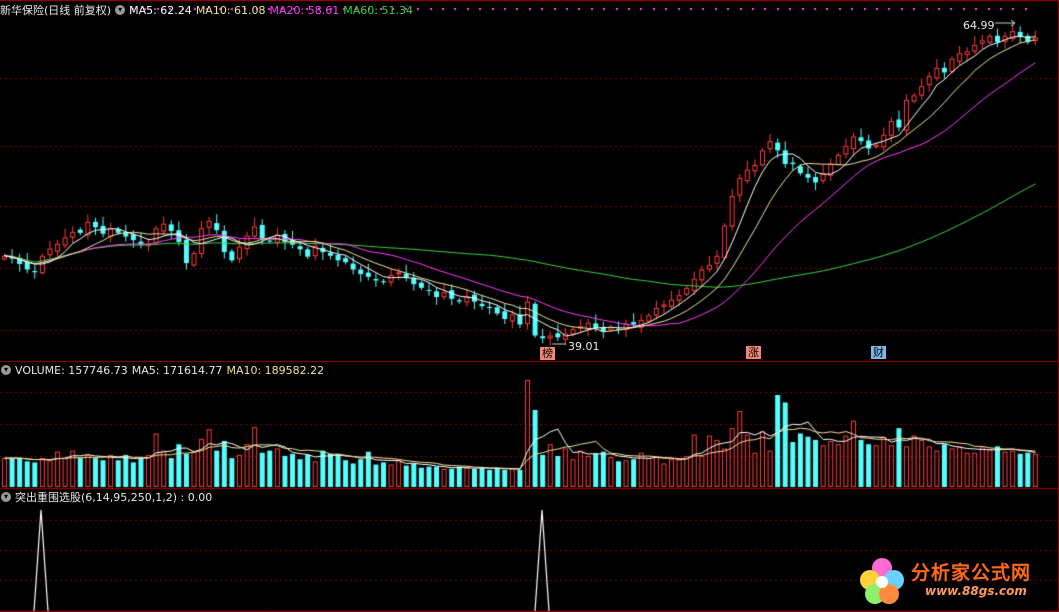 The height and width of the screenshot is (612, 1059). What do you see at coordinates (753, 352) in the screenshot?
I see `event-tag-zhang: 涨` at bounding box center [753, 352].